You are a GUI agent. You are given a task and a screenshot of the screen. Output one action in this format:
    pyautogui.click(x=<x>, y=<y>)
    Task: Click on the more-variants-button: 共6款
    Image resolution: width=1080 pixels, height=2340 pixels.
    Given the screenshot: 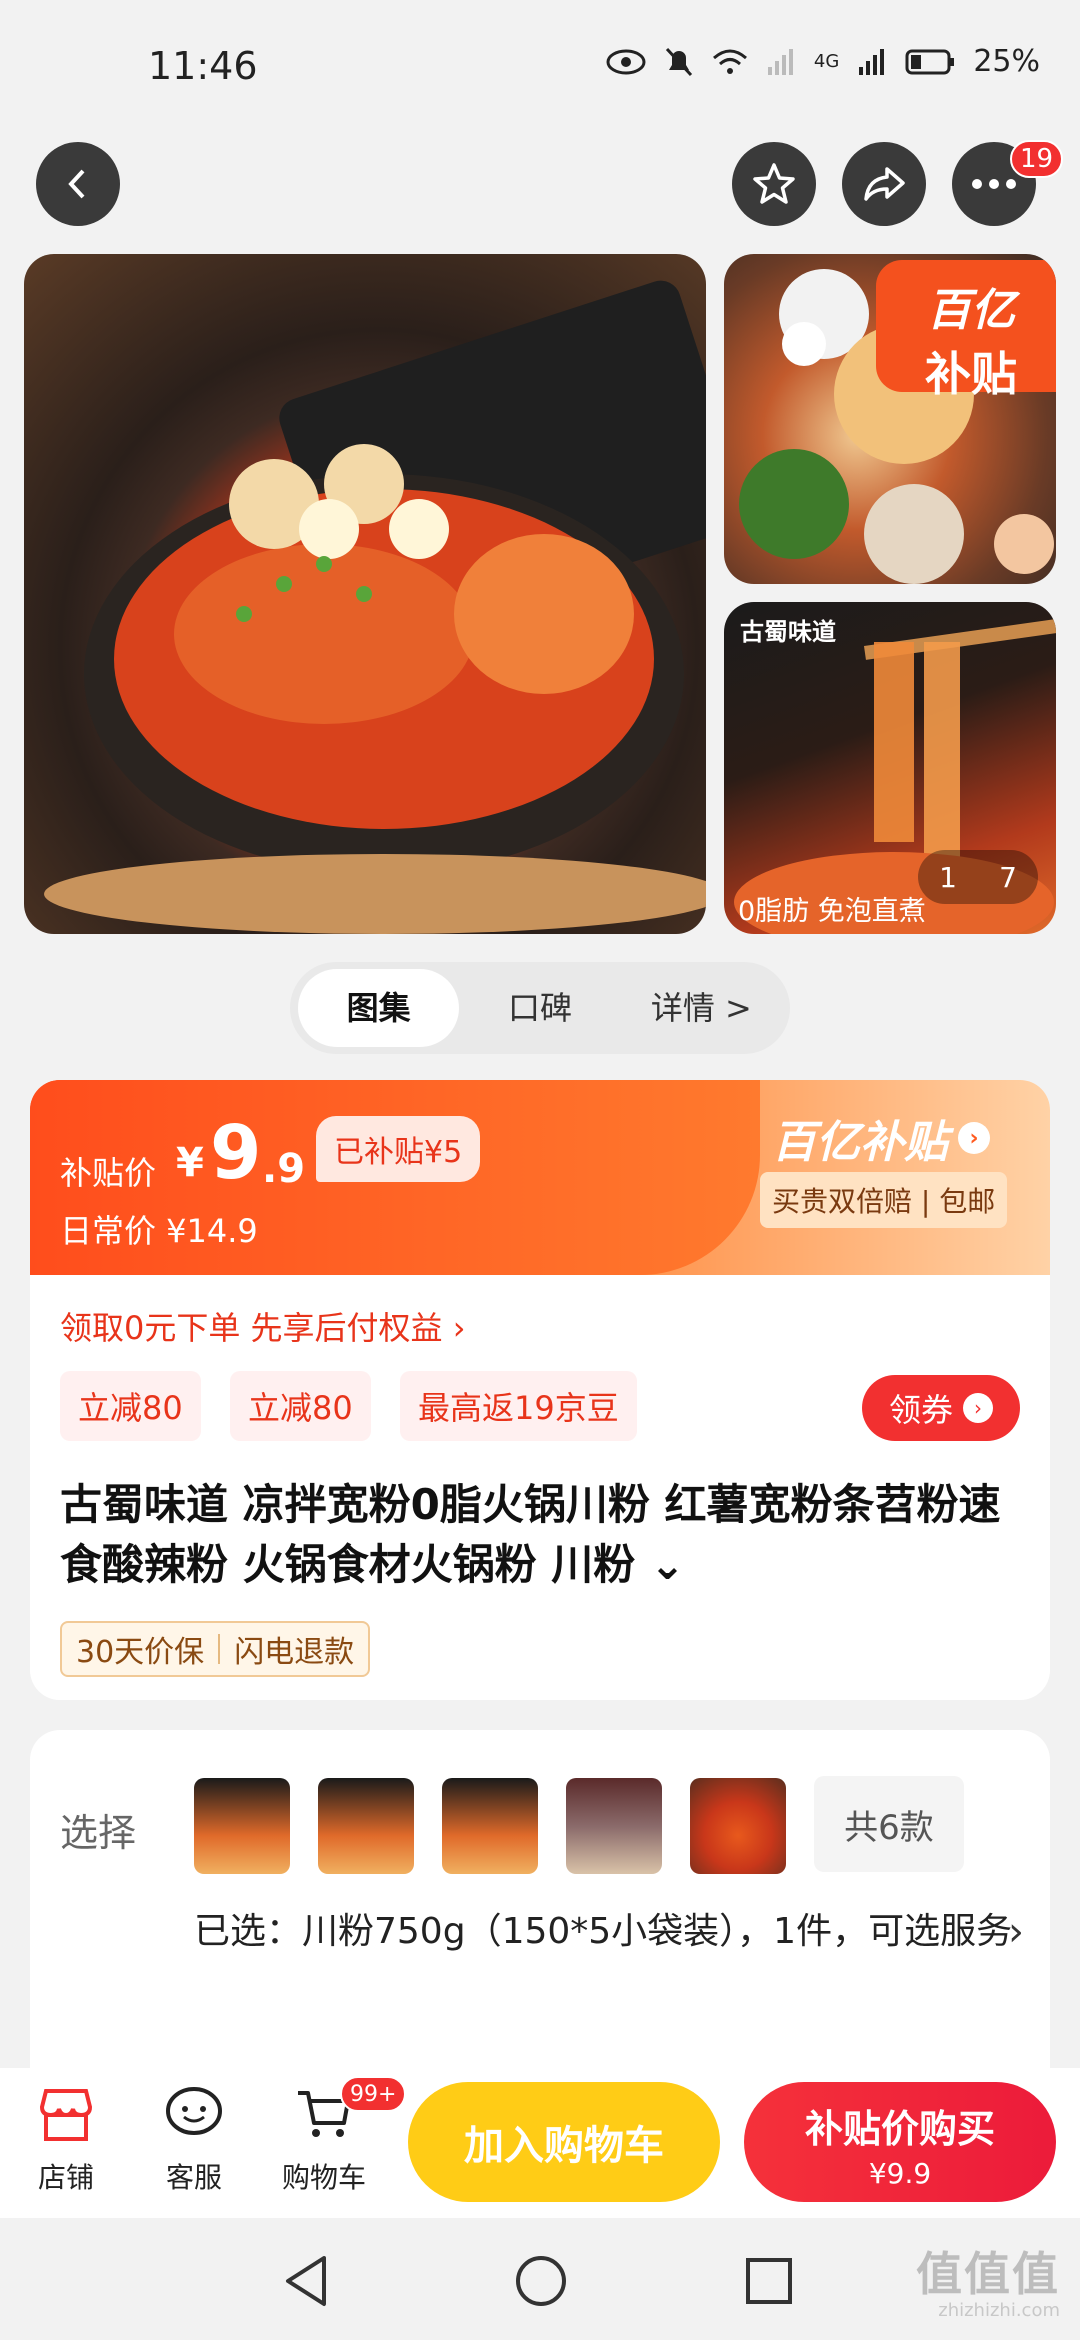 What is the action you would take?
    pyautogui.click(x=889, y=1824)
    